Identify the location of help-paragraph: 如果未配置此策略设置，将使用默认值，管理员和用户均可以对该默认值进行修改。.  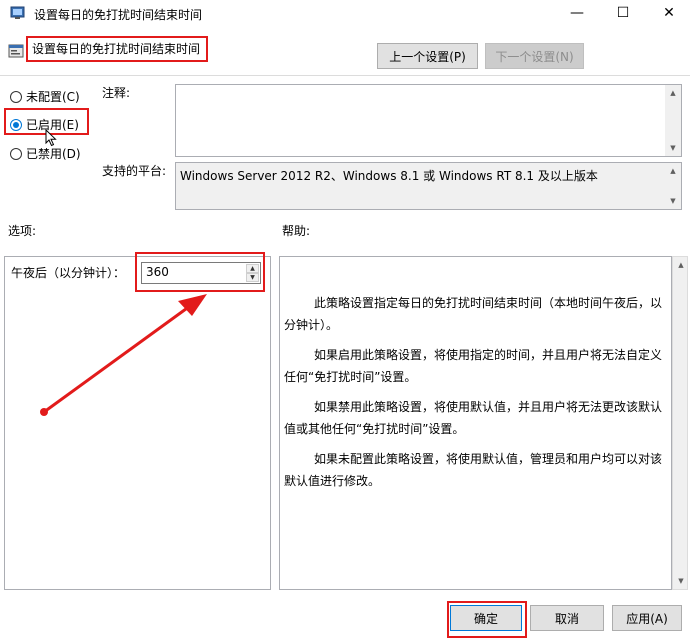
(473, 470).